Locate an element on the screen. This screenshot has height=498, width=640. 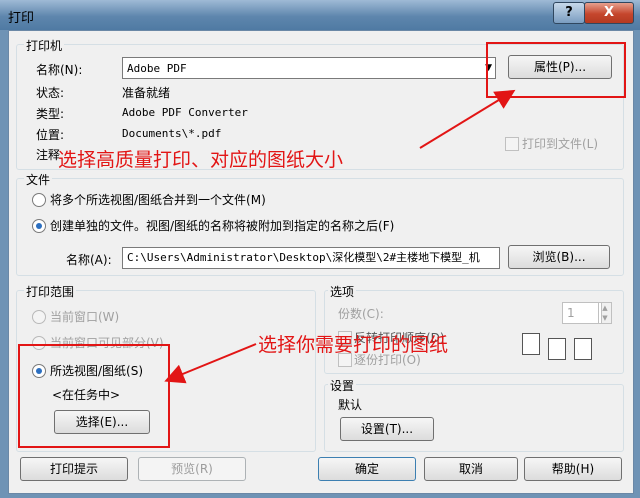
arrow-to-selection is located at coordinates (210, 363).